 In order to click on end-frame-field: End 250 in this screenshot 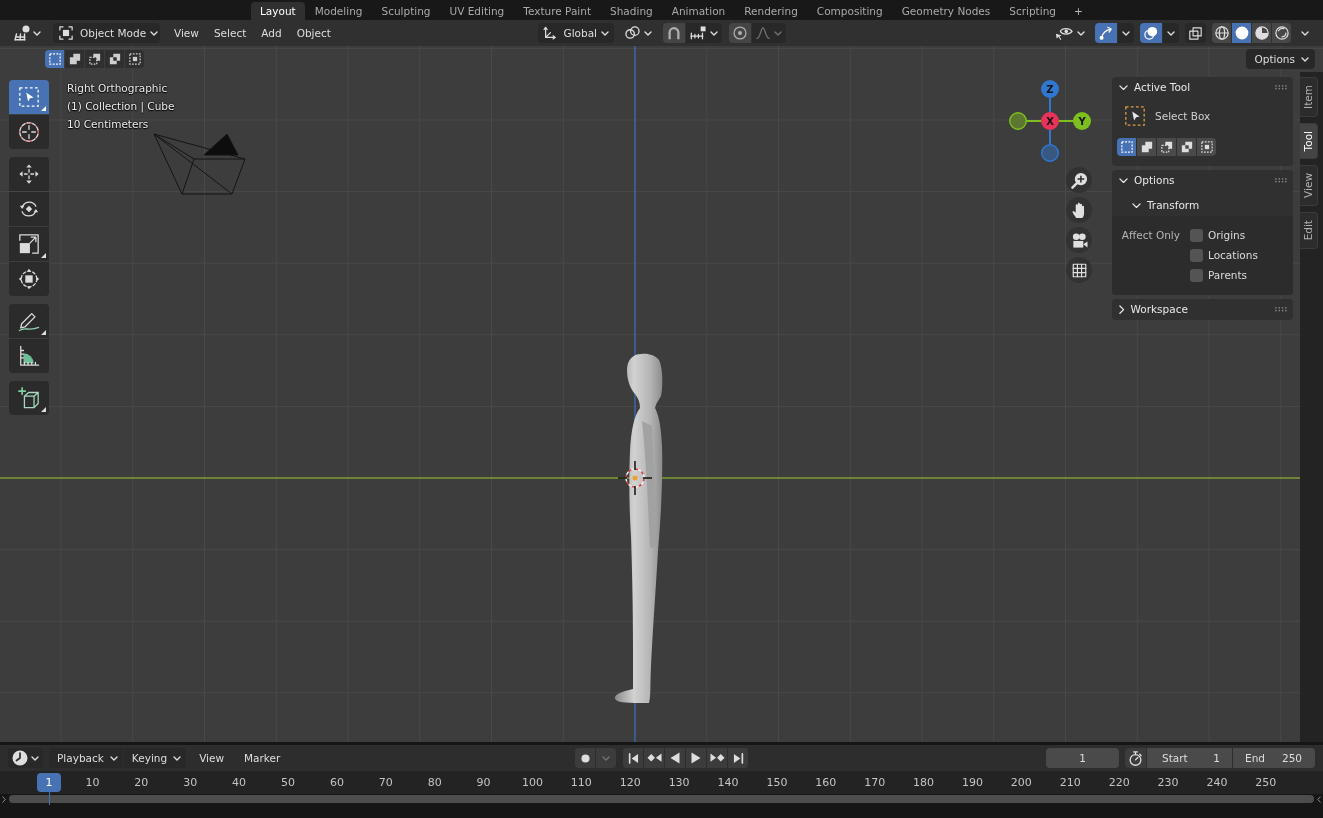, I will do `click(1274, 758)`.